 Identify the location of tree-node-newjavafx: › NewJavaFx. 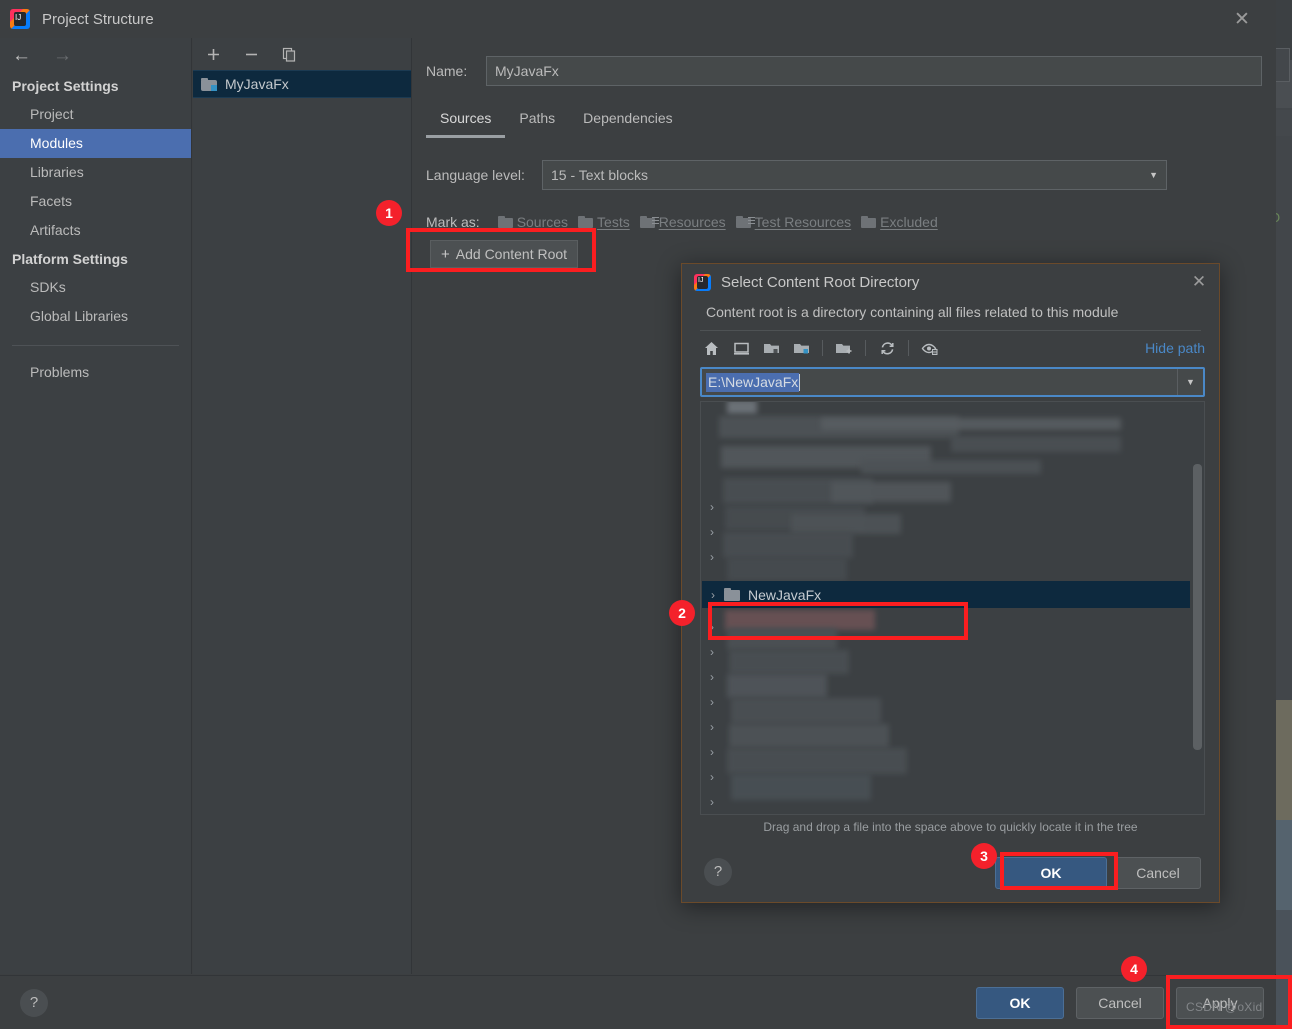
(946, 594).